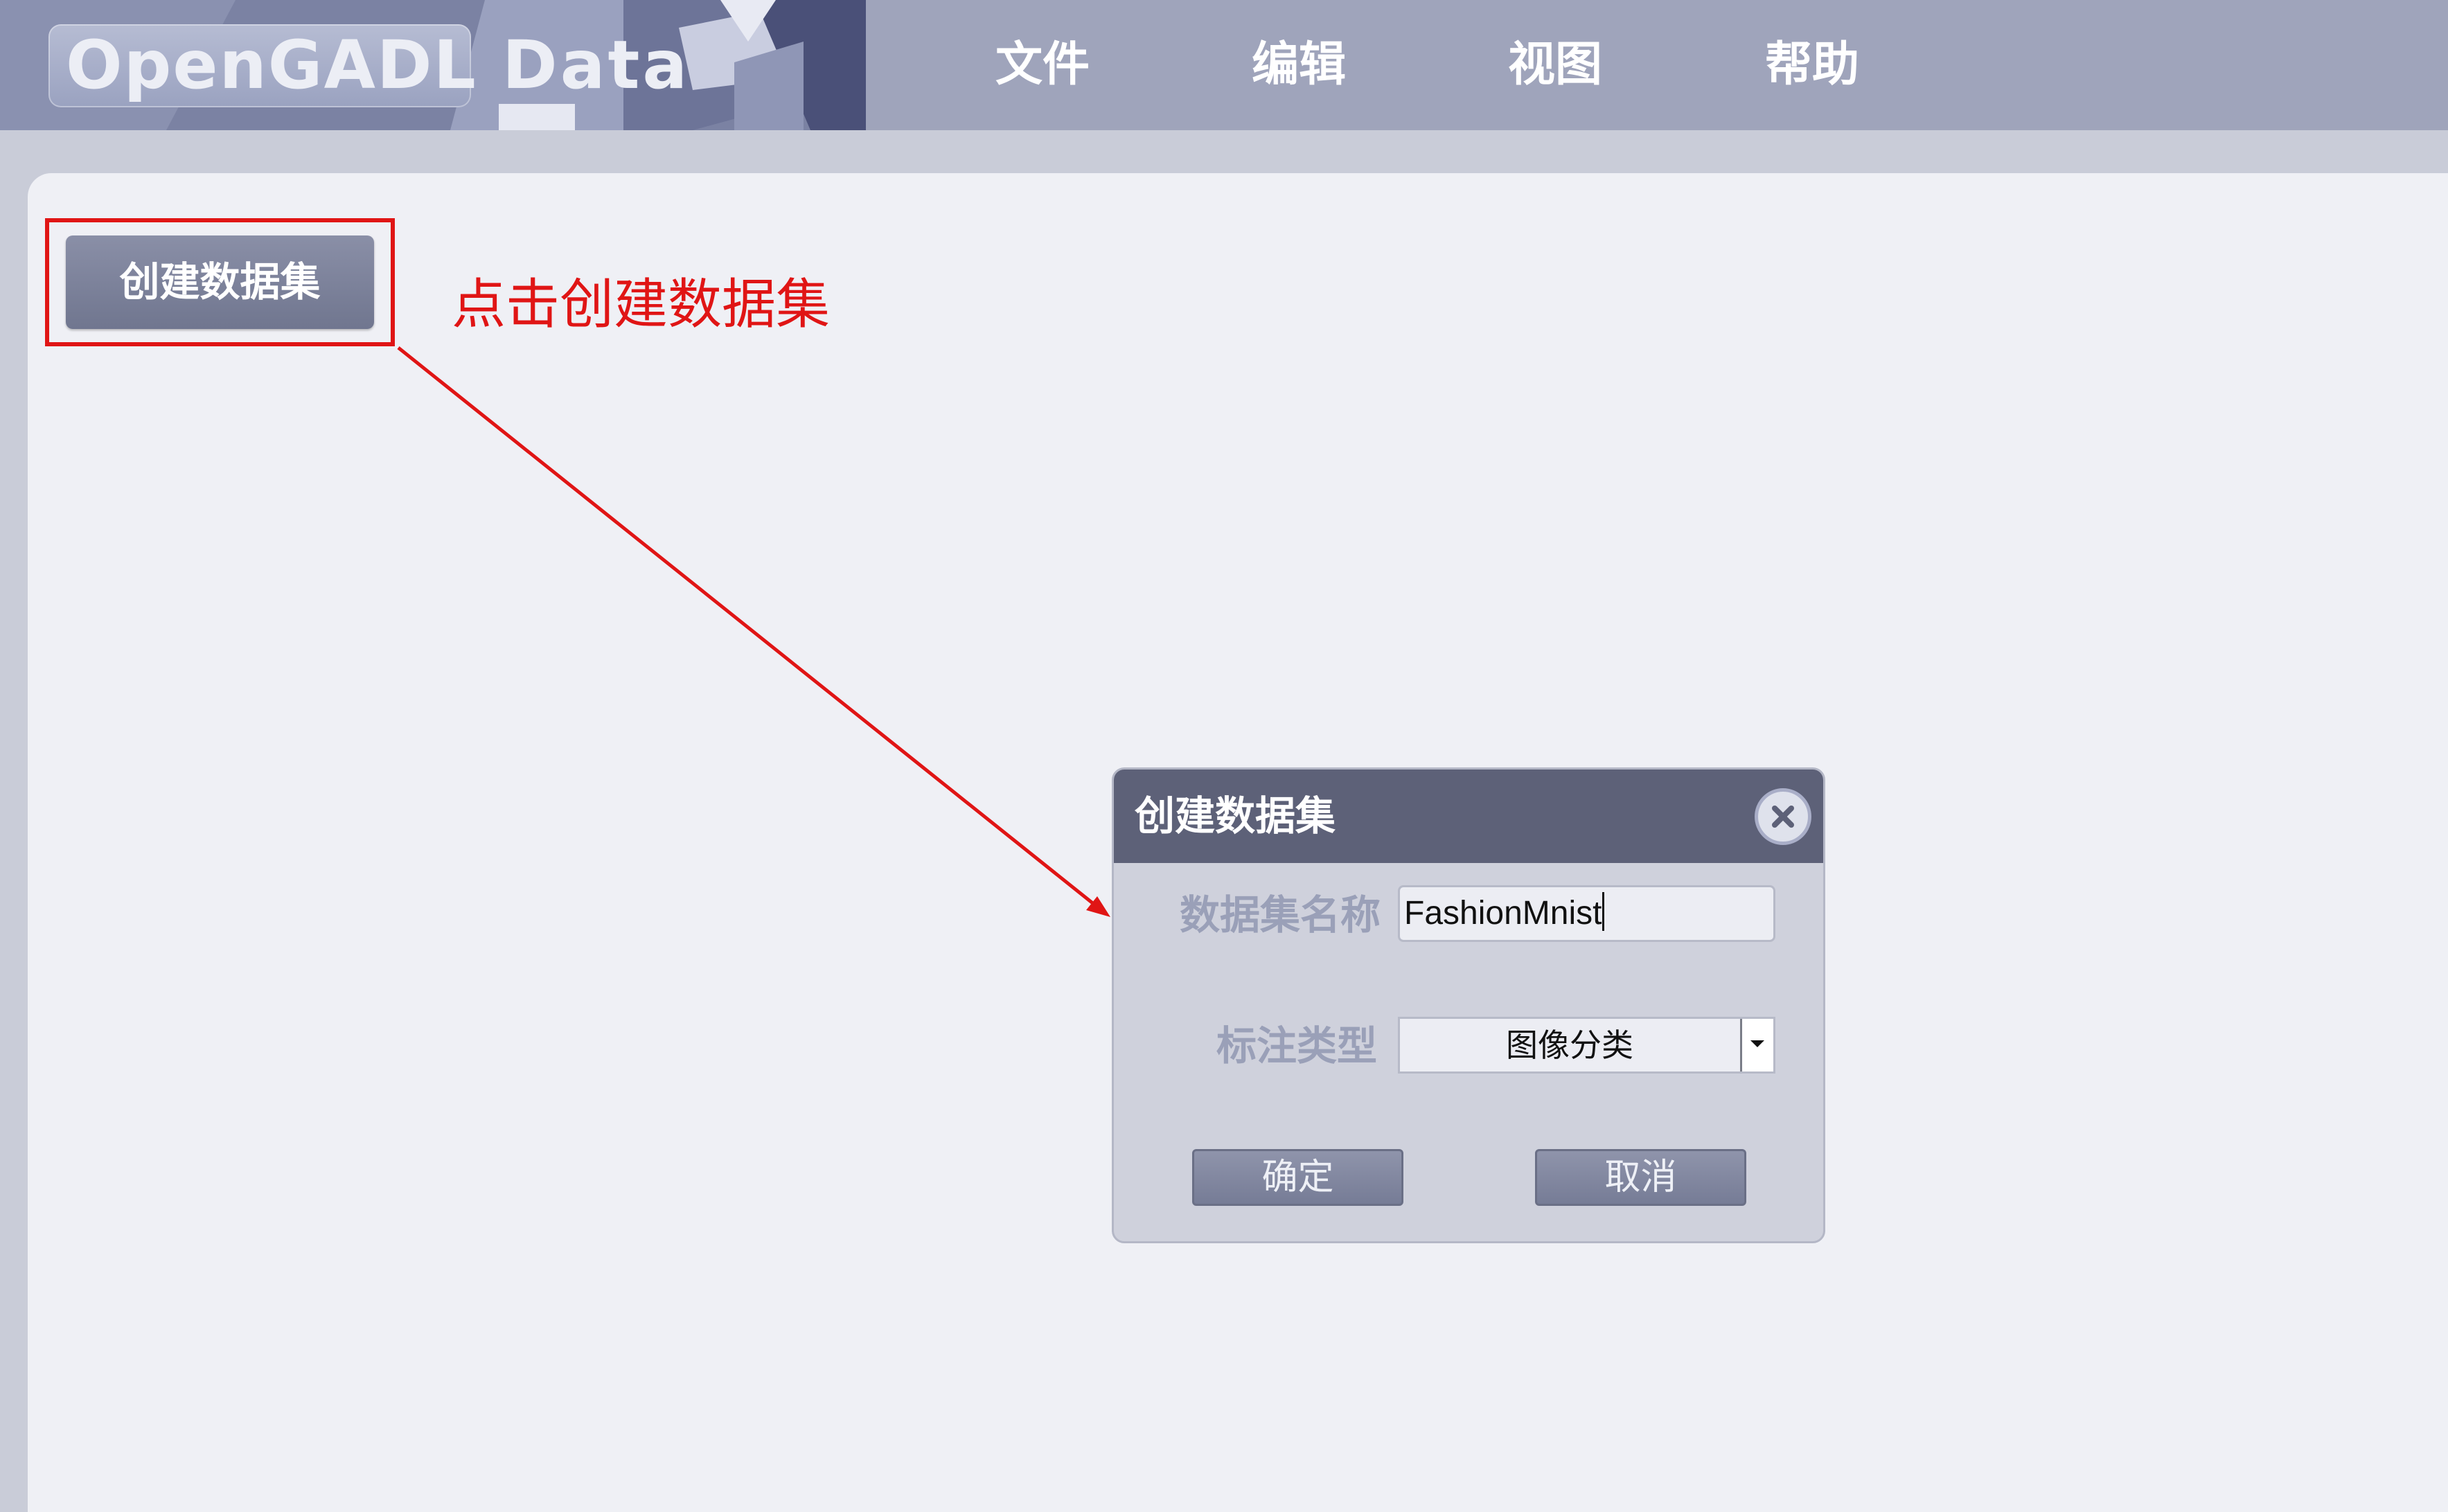 The width and height of the screenshot is (2448, 1512). I want to click on dialog-titlebar: 创建数据集, so click(1468, 817).